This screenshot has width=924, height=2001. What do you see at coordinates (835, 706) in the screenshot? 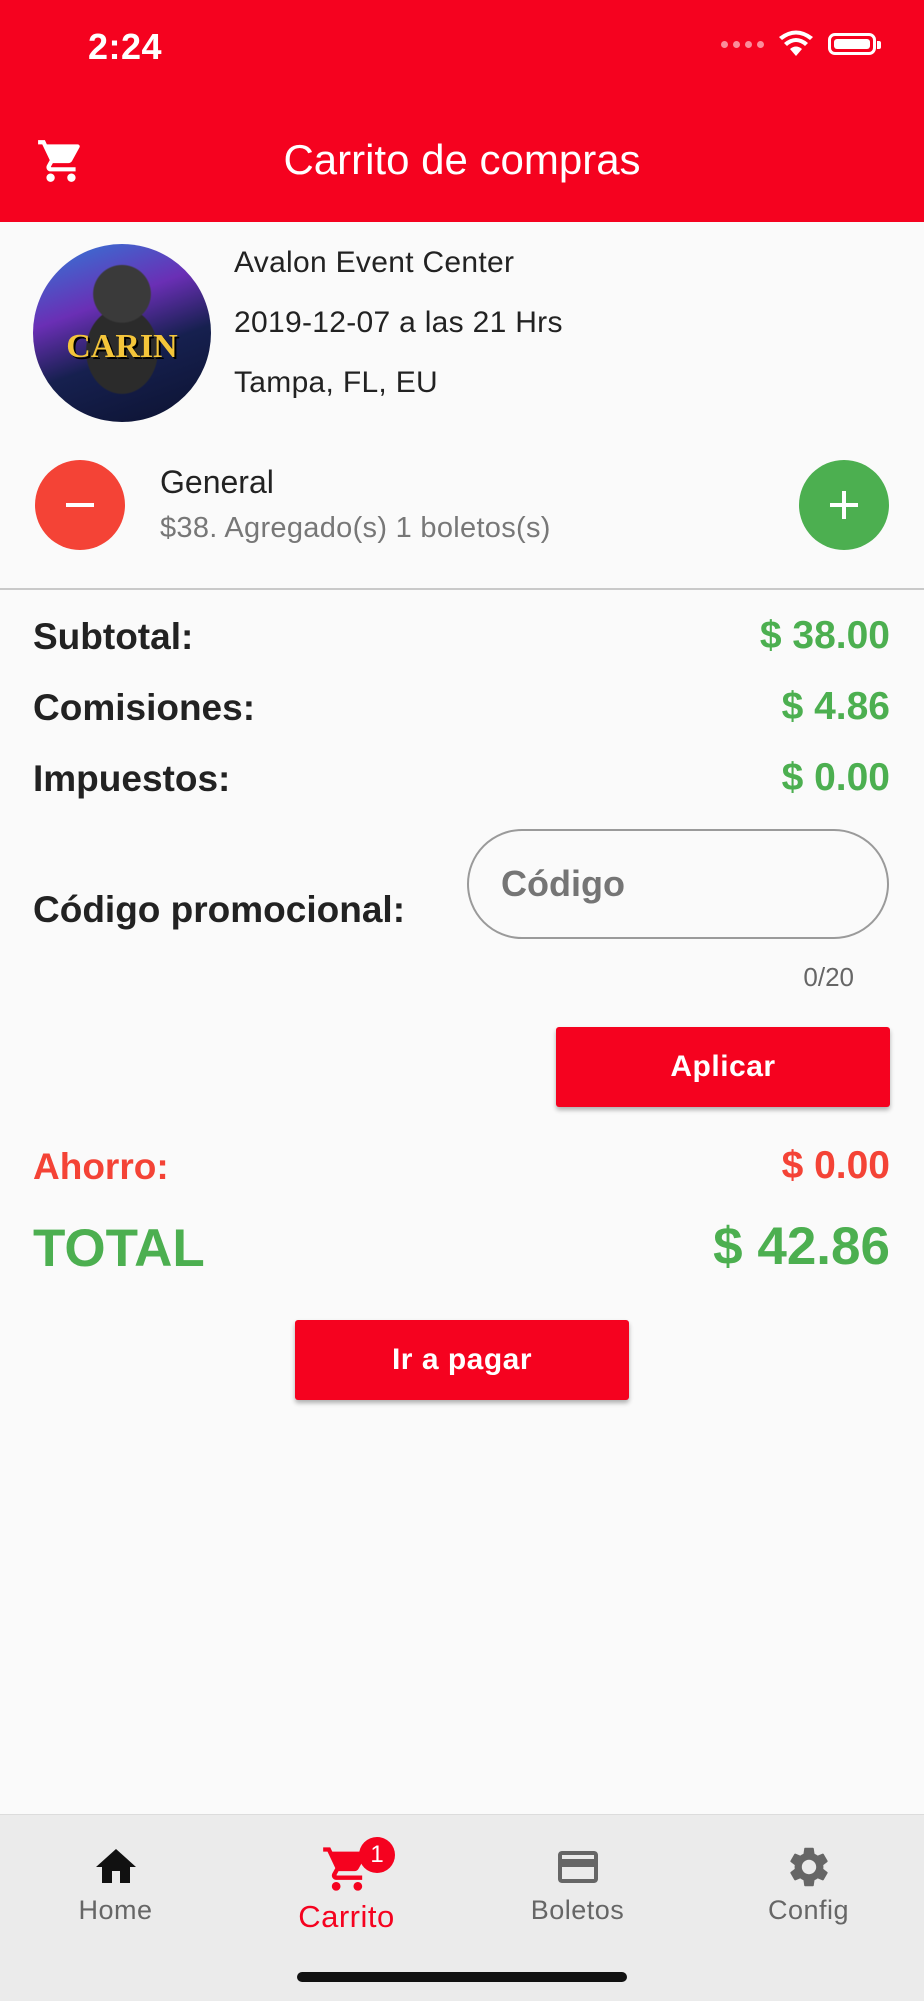
I see `commission-value: $ 4.86` at bounding box center [835, 706].